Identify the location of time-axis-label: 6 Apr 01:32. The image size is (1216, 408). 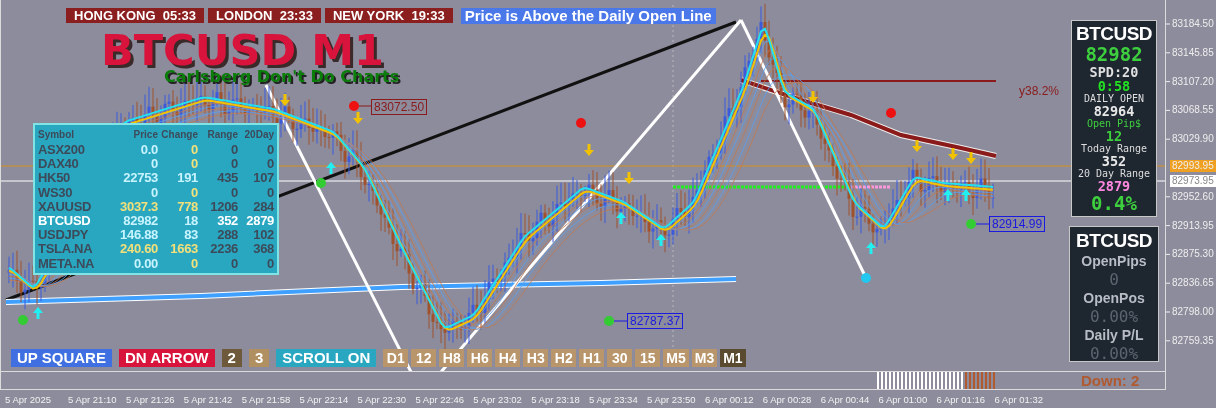
(1018, 400).